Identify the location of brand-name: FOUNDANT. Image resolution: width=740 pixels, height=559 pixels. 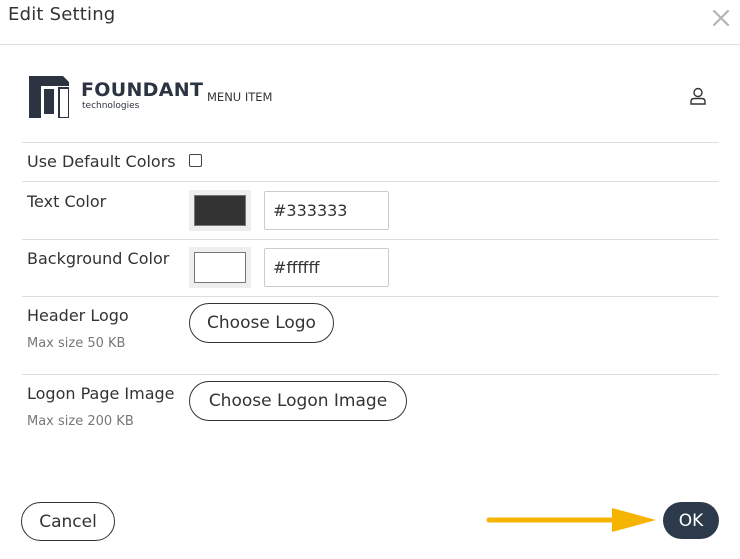
(142, 90).